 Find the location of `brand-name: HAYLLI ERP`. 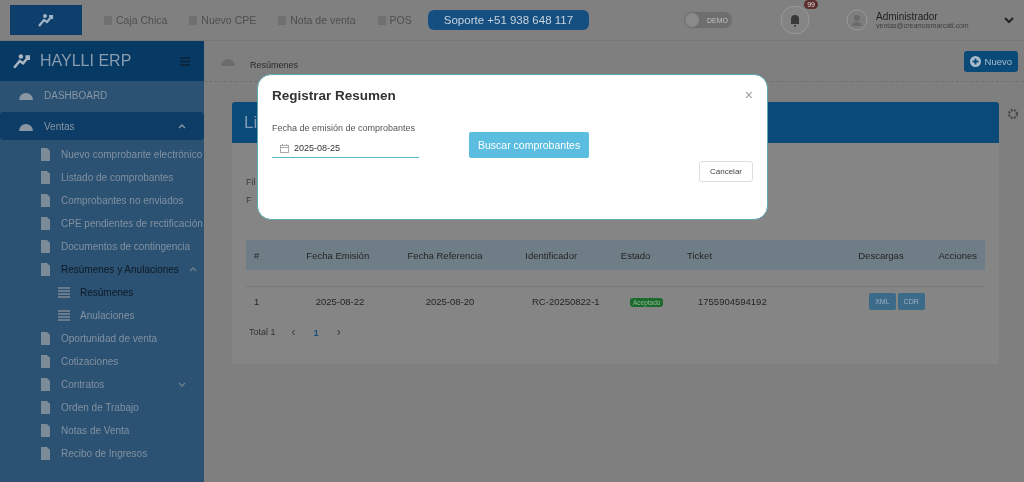

brand-name: HAYLLI ERP is located at coordinates (86, 61).